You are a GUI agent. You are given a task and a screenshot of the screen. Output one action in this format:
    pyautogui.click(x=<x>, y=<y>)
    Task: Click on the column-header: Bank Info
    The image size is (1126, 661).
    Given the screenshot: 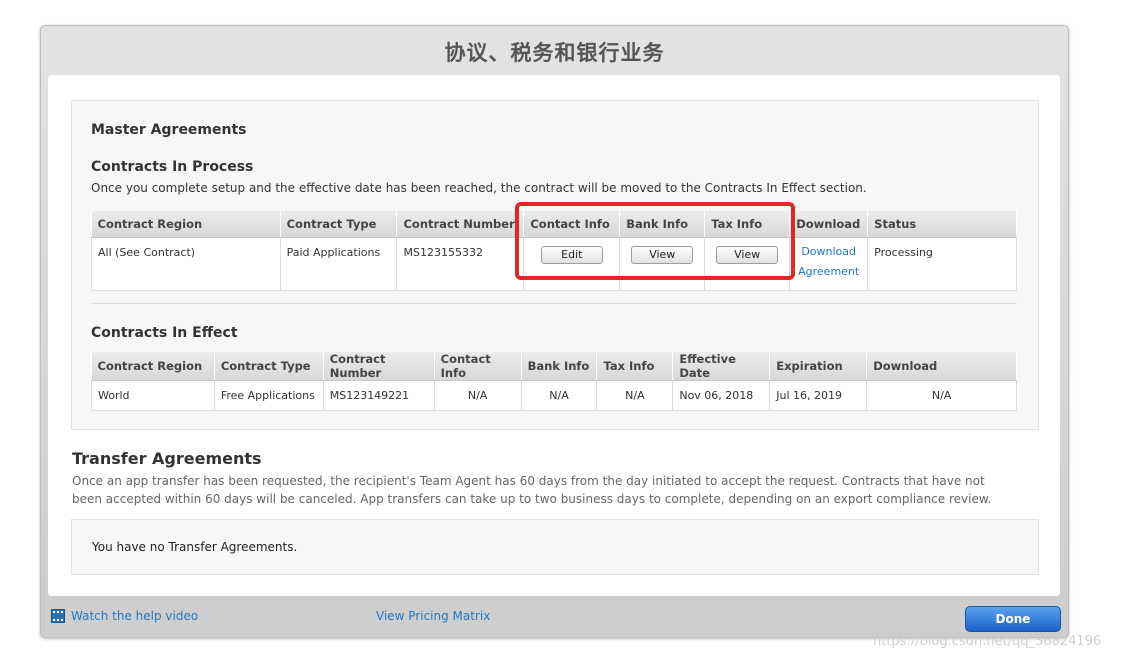 What is the action you would take?
    pyautogui.click(x=559, y=366)
    